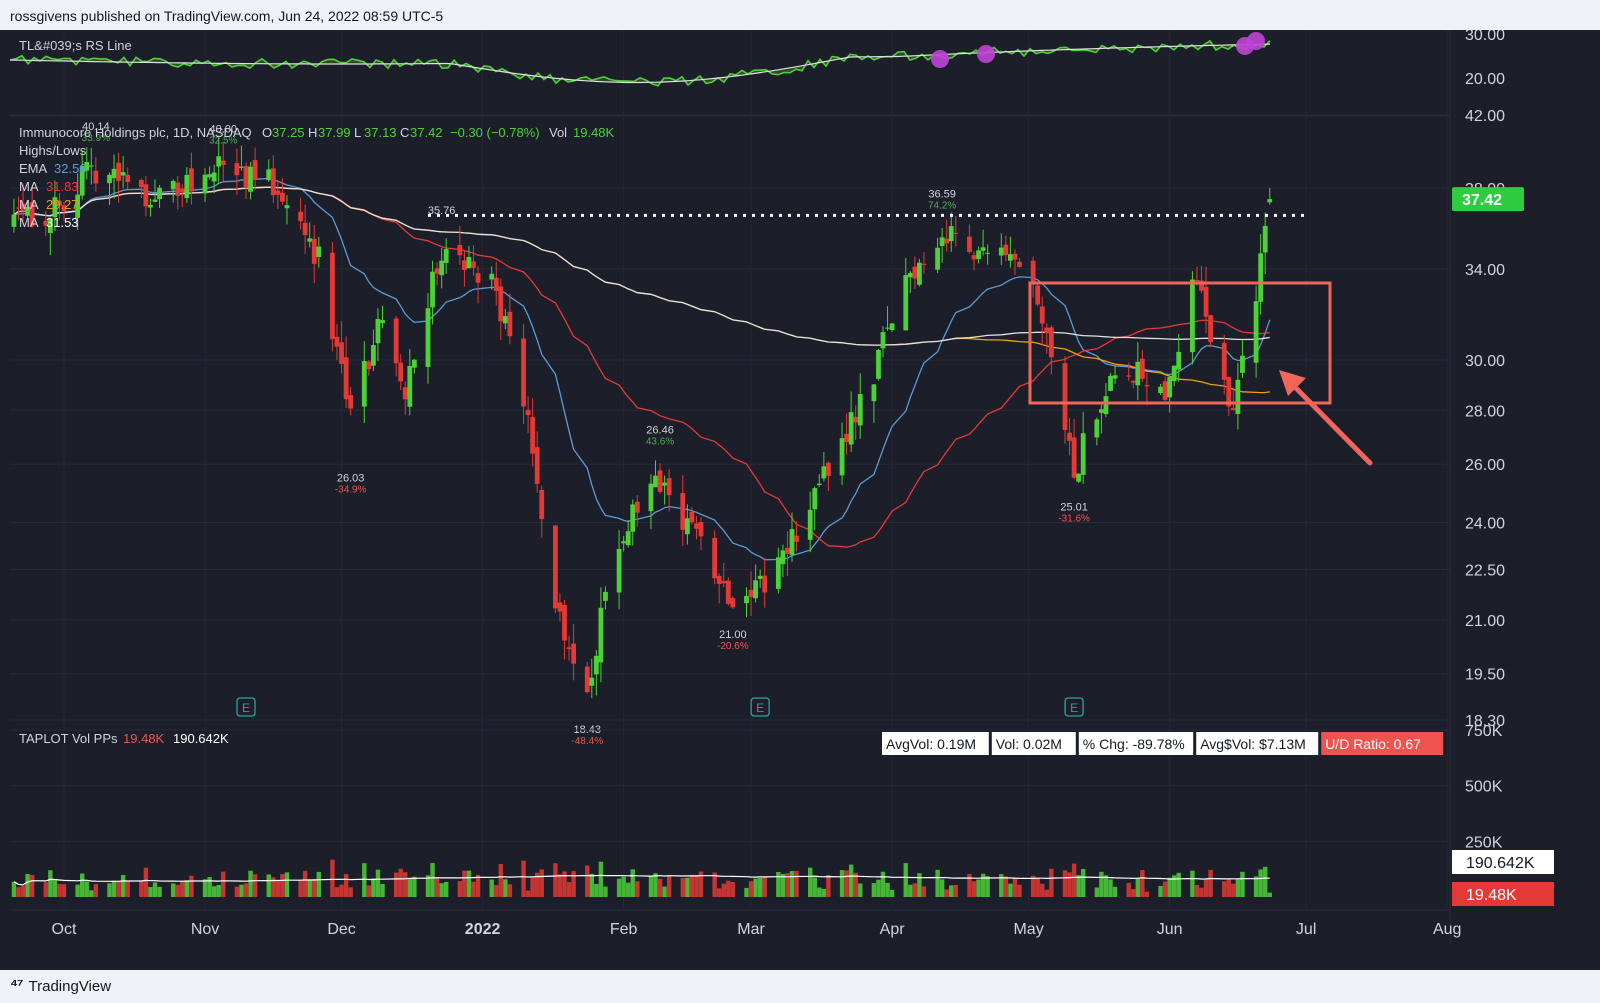 The width and height of the screenshot is (1600, 1003). What do you see at coordinates (64, 929) in the screenshot?
I see `time-axis-label: Oct` at bounding box center [64, 929].